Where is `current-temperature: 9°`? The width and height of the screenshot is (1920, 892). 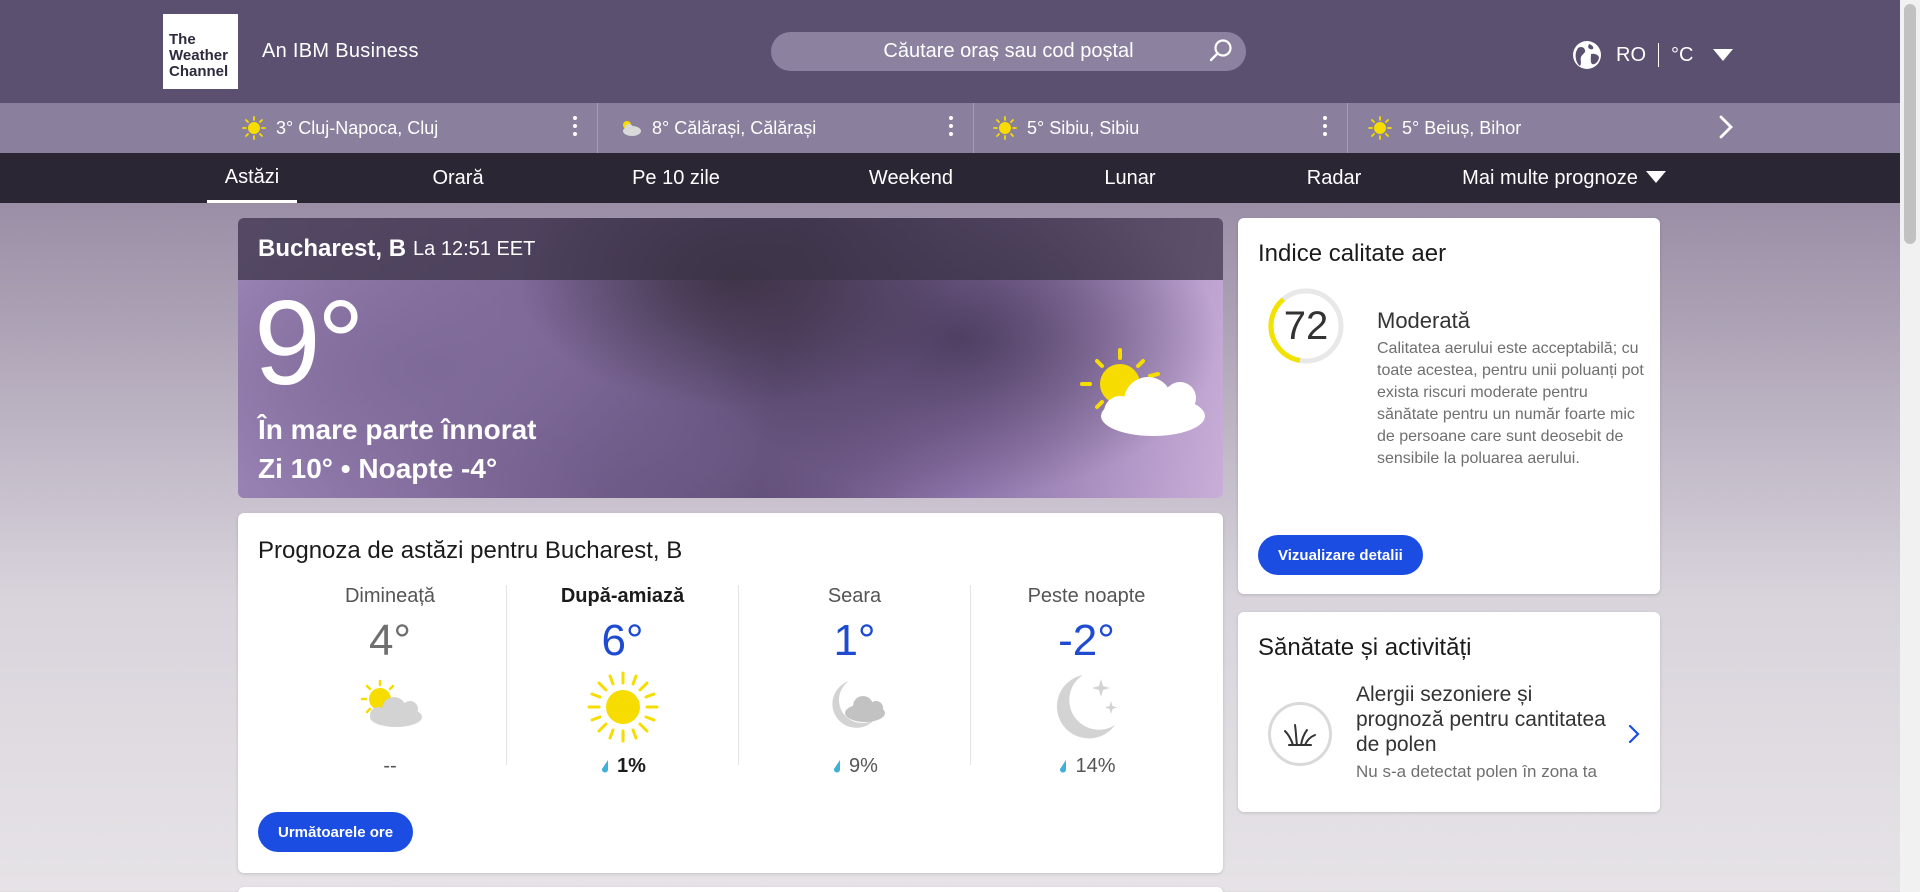
current-temperature: 9° is located at coordinates (309, 343).